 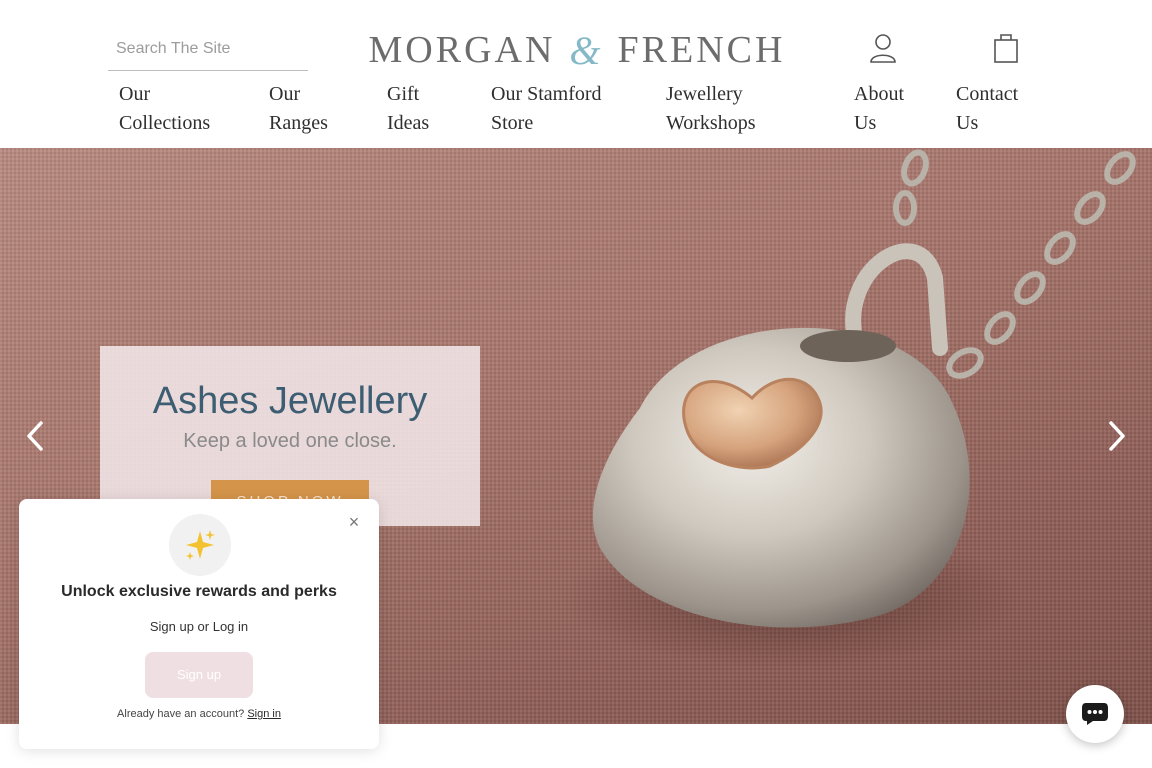 I want to click on nav-item-jewellery-workshops: Jewellery Workshops, so click(x=711, y=109).